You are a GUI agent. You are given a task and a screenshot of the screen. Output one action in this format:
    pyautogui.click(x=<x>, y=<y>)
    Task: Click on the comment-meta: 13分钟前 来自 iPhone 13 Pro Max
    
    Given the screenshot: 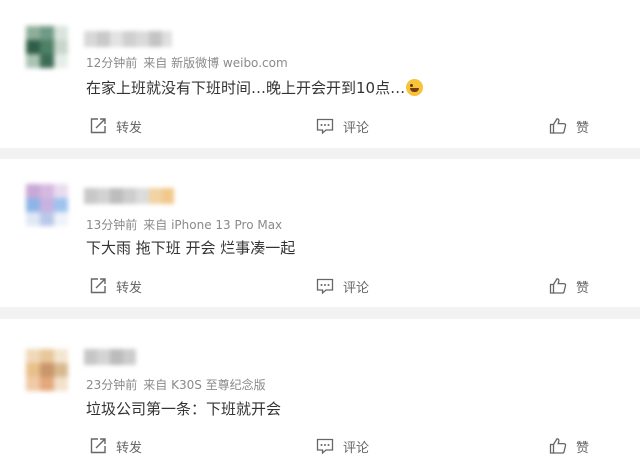 What is the action you would take?
    pyautogui.click(x=184, y=224)
    